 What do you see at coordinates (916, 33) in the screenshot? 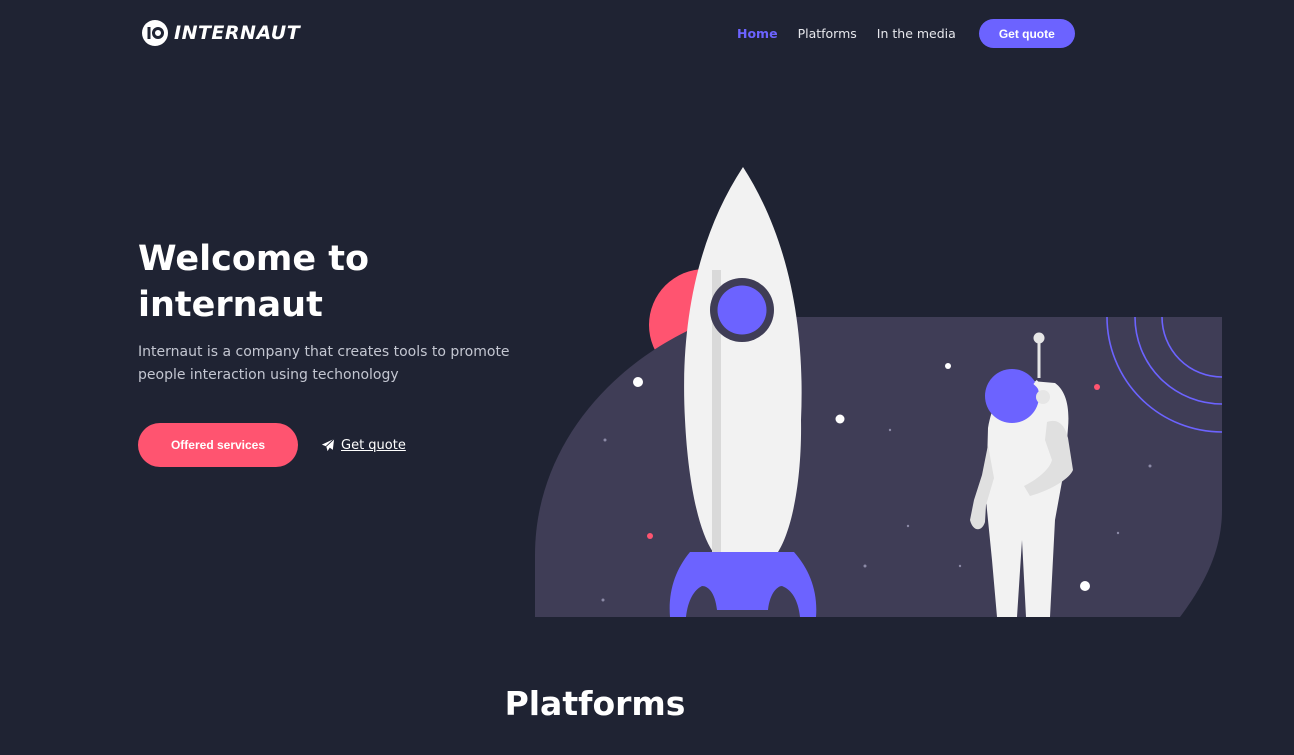
I see `nav-link-in-the-media: In the media` at bounding box center [916, 33].